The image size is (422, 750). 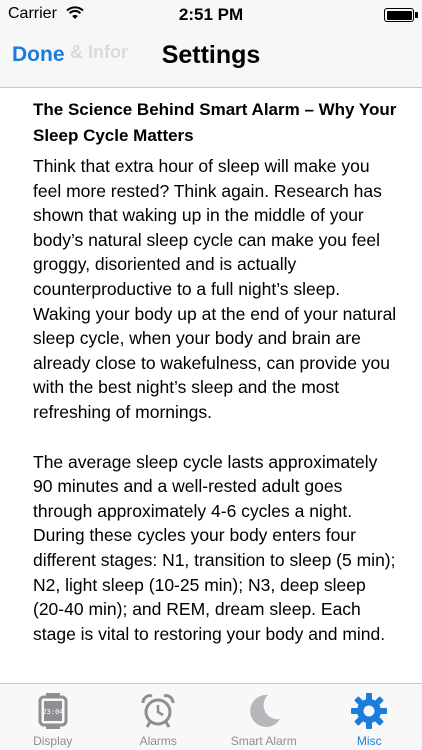 I want to click on tab-alarms: Alarms, so click(x=159, y=717).